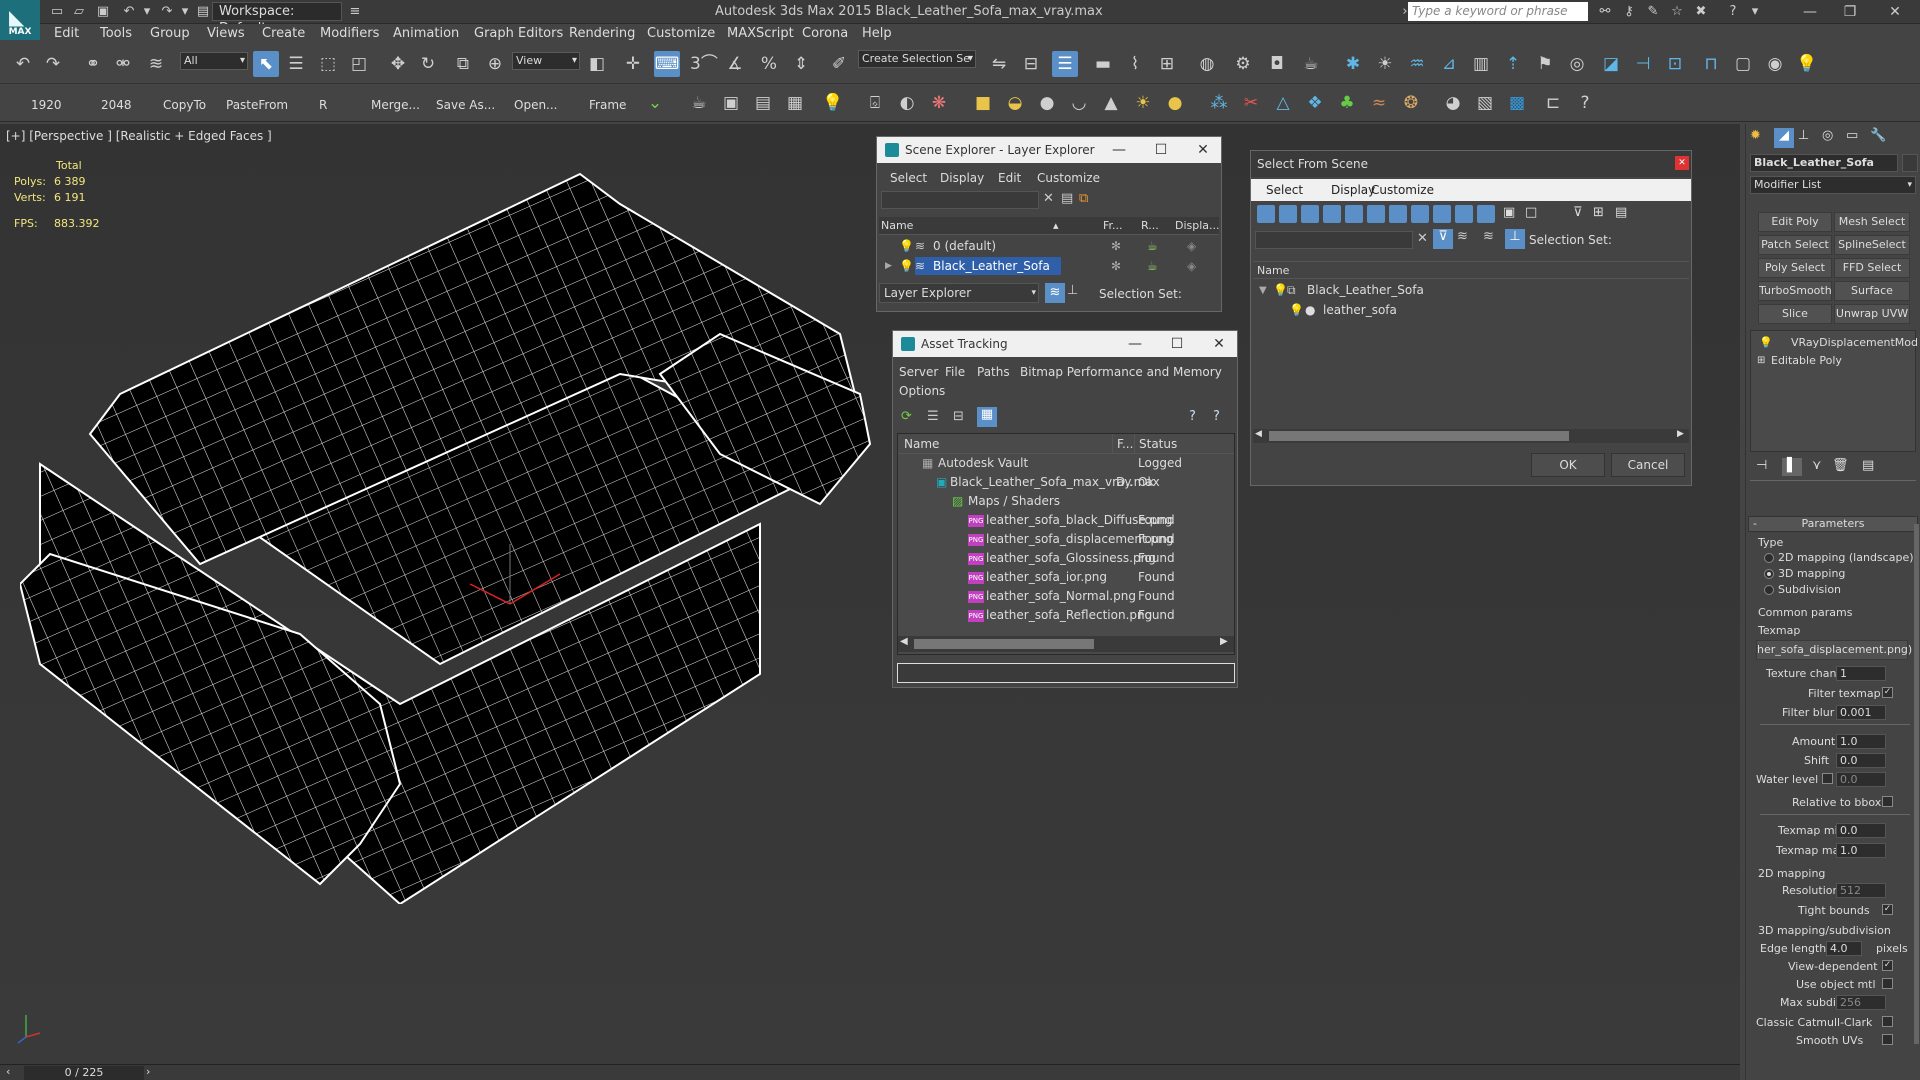  I want to click on hemisphere-icon: ◒, so click(1015, 103).